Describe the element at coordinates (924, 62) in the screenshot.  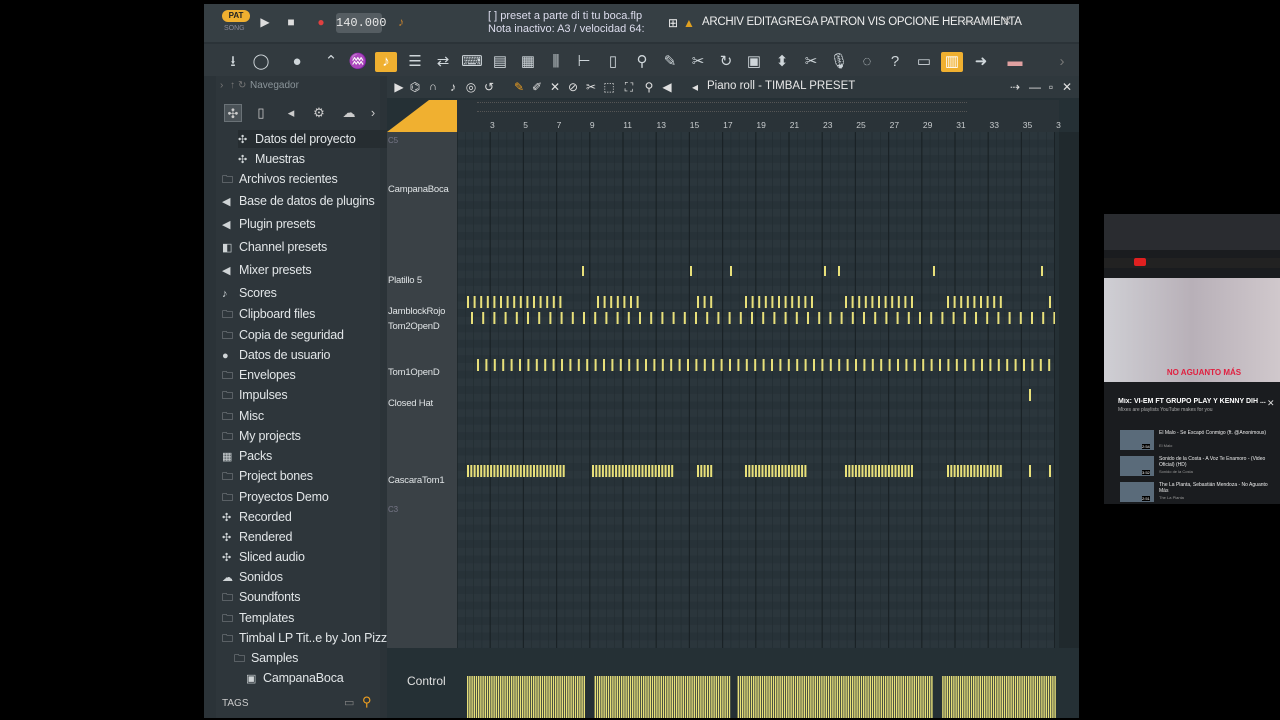
I see `window-icon: ▭` at that location.